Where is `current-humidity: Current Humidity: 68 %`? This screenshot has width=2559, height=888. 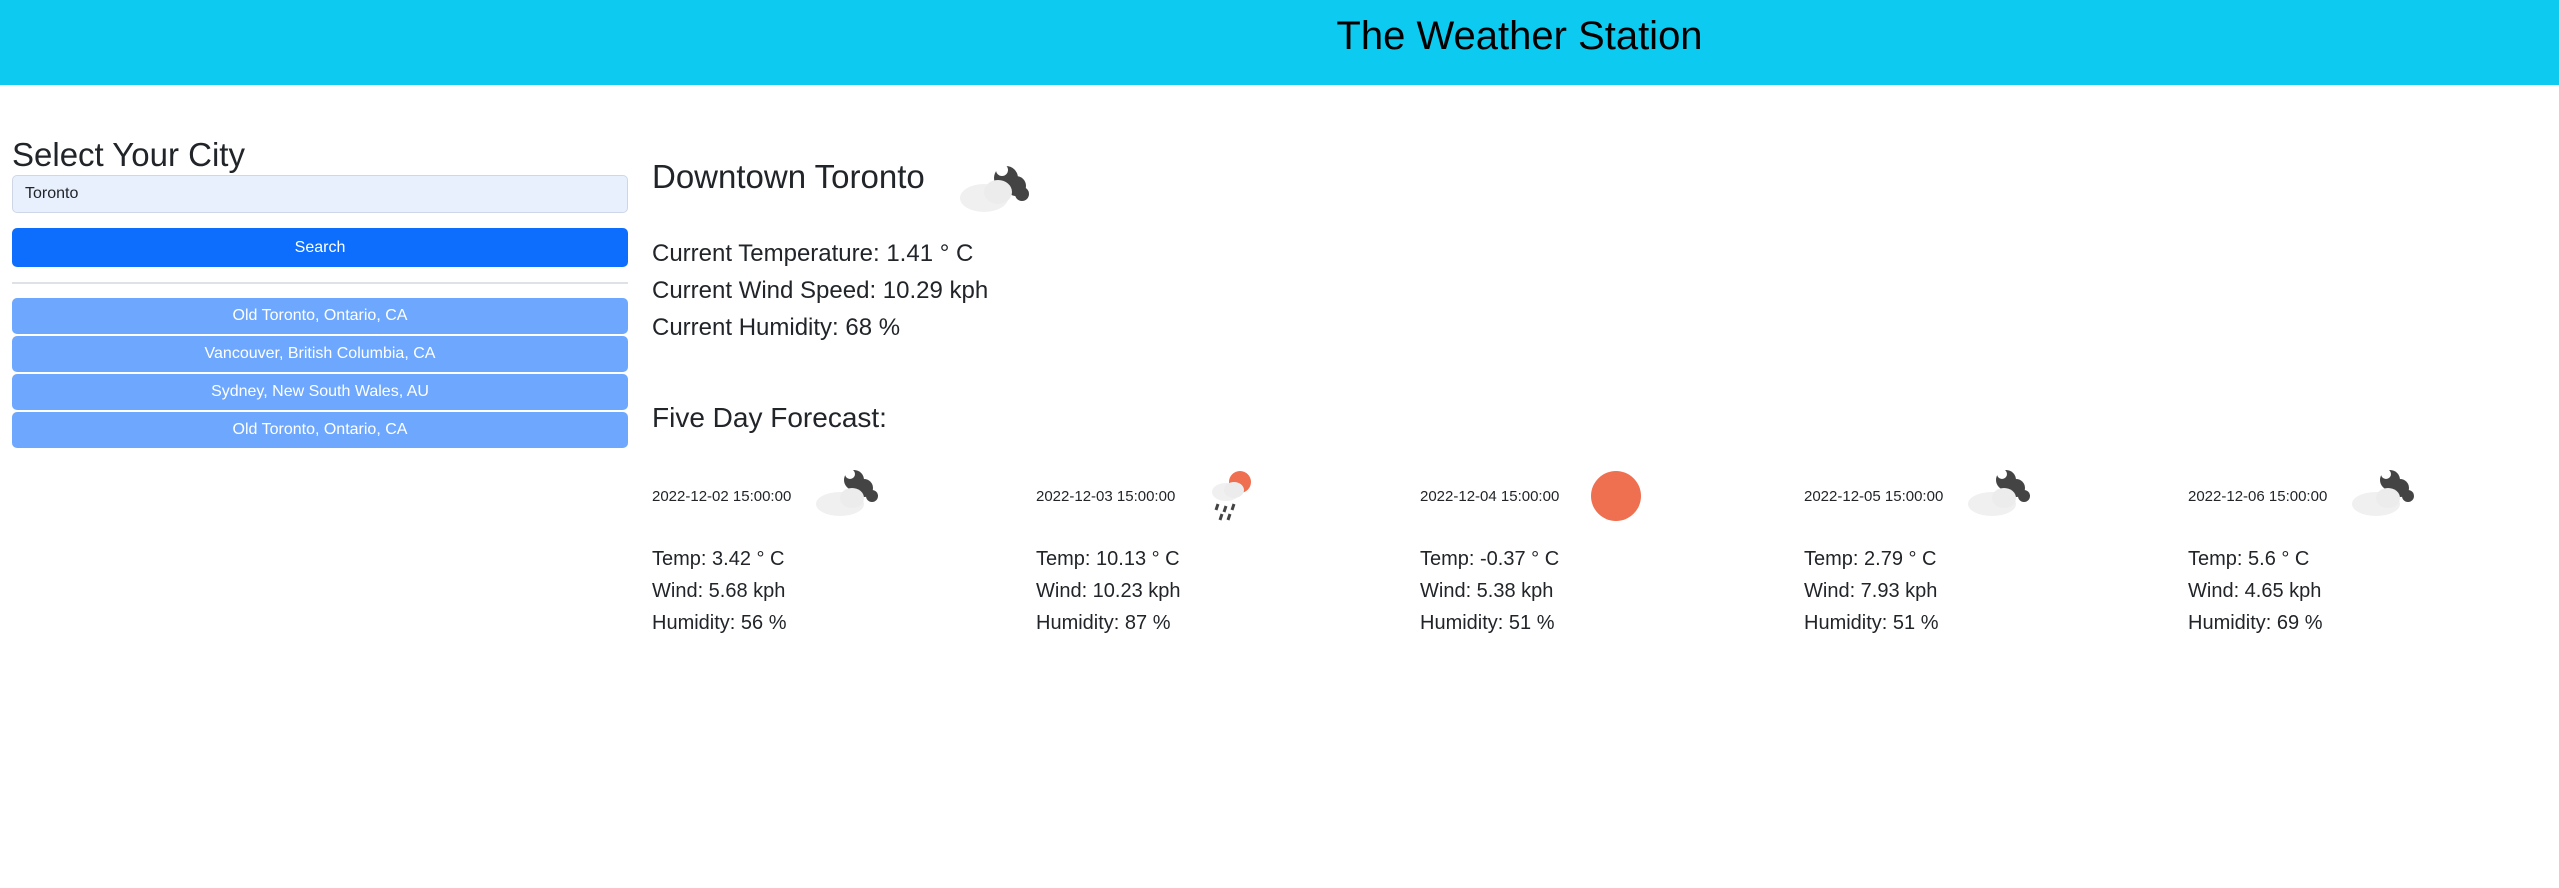 current-humidity: Current Humidity: 68 % is located at coordinates (776, 327).